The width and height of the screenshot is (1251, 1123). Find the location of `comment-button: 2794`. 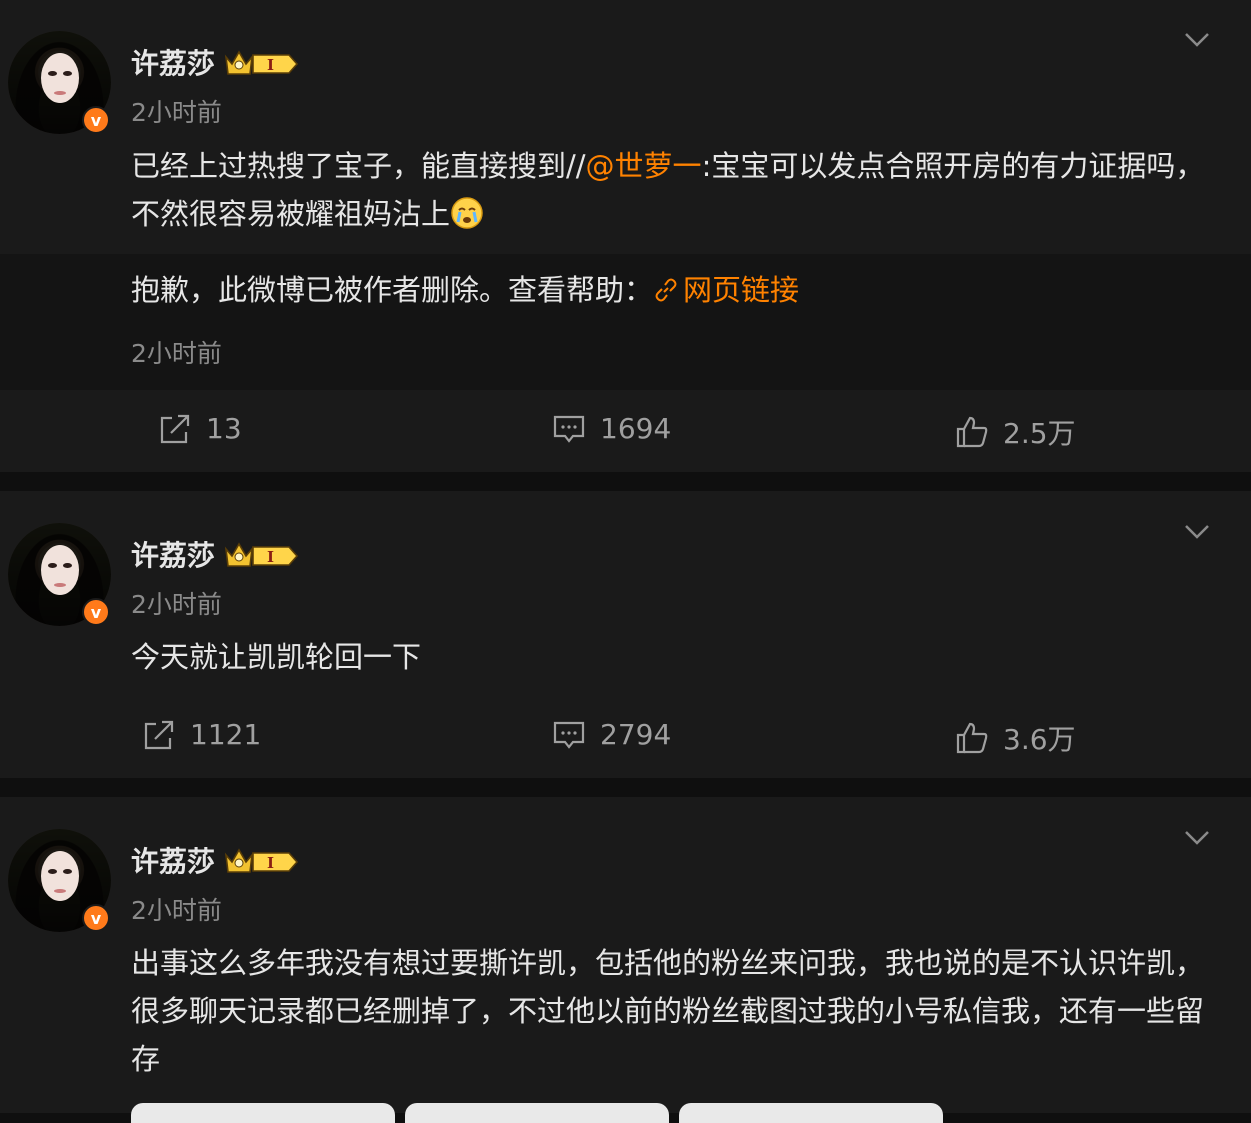

comment-button: 2794 is located at coordinates (611, 734).